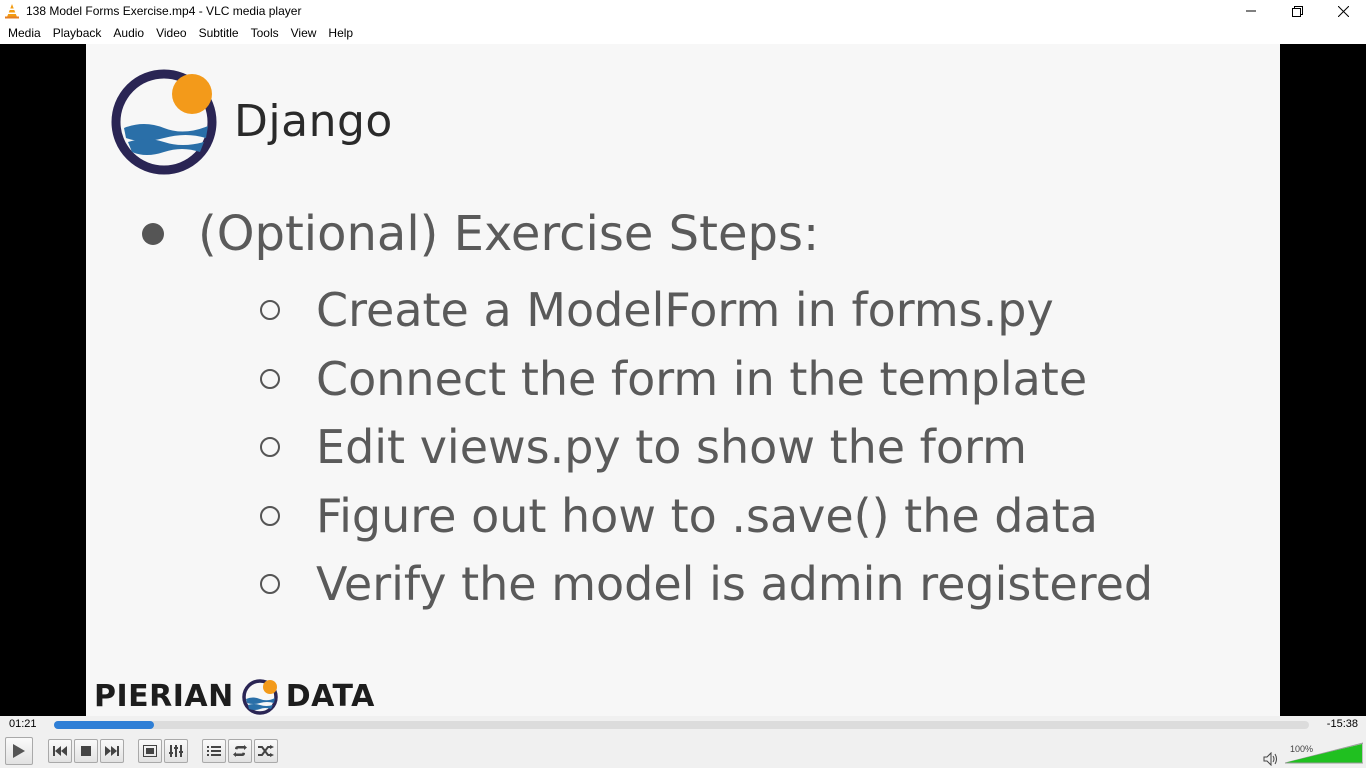  I want to click on menu-help: Help, so click(340, 33).